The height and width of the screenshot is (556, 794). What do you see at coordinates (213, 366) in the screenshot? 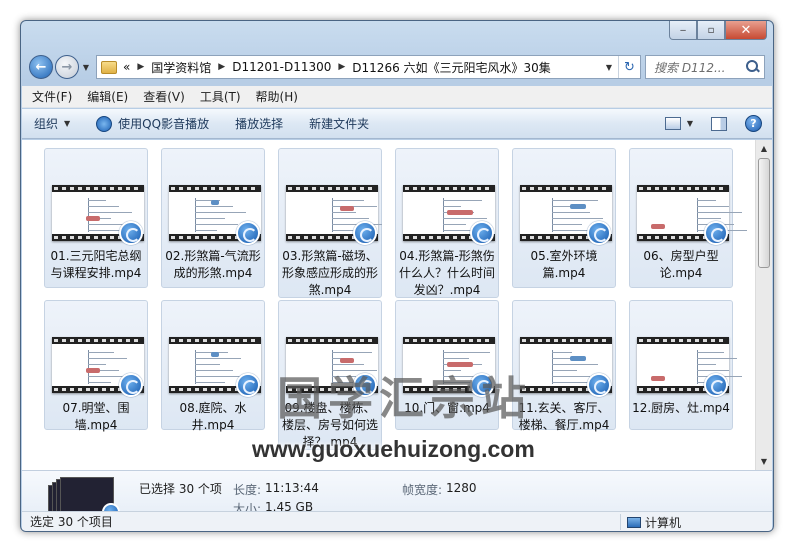
I see `file-item: 08.庭院、水井.mp4` at bounding box center [213, 366].